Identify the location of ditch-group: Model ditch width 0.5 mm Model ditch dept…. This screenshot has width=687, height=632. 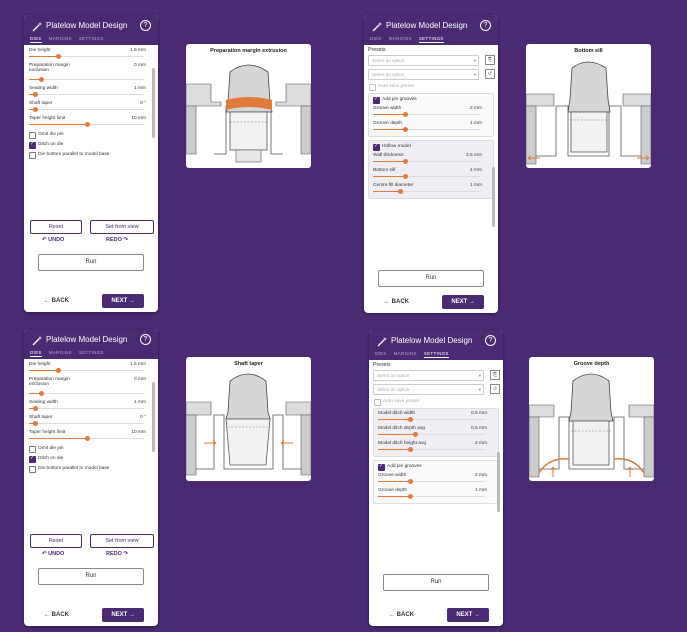
(436, 432).